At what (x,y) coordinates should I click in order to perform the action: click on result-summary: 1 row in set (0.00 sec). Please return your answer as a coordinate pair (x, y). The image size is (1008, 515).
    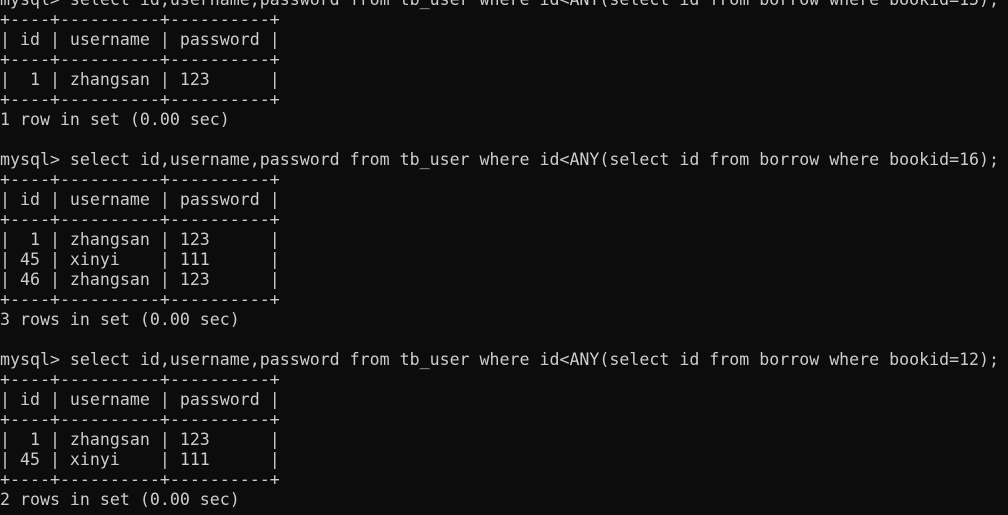
    Looking at the image, I should click on (115, 119).